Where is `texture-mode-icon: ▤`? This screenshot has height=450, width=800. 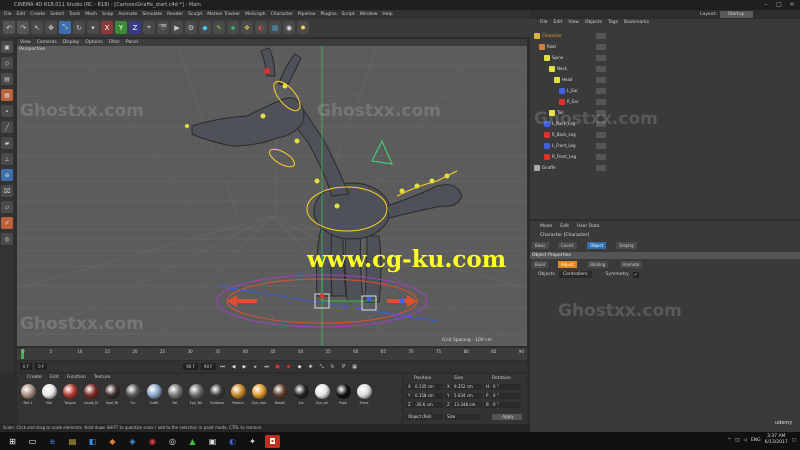 texture-mode-icon: ▤ is located at coordinates (7, 79).